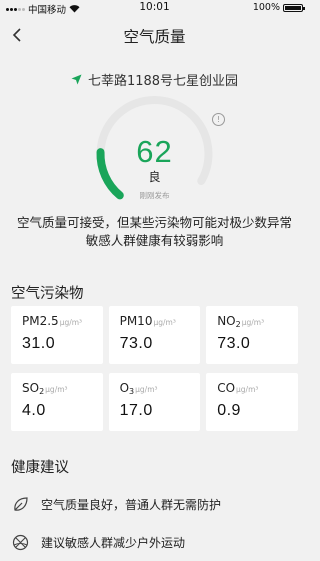 The height and width of the screenshot is (561, 320). I want to click on basketball-icon, so click(20, 542).